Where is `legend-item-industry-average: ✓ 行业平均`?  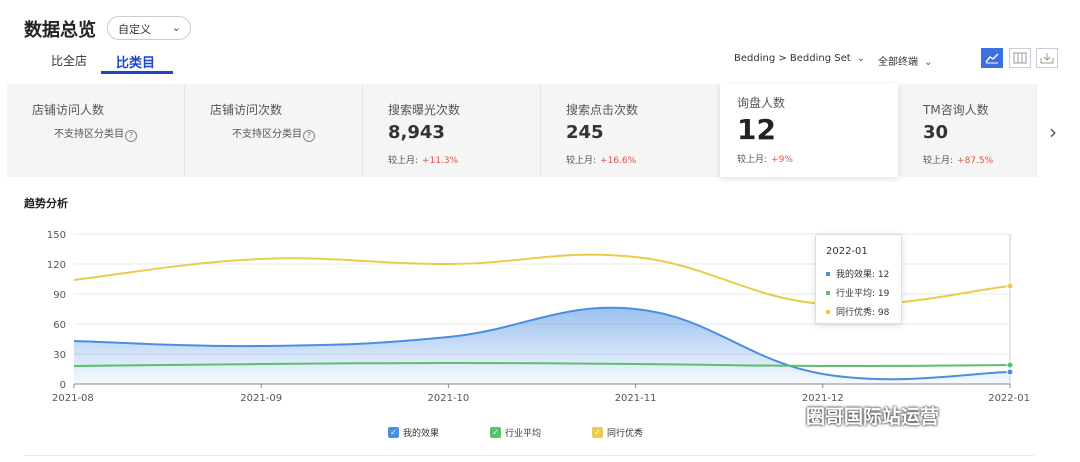 legend-item-industry-average: ✓ 行业平均 is located at coordinates (515, 432).